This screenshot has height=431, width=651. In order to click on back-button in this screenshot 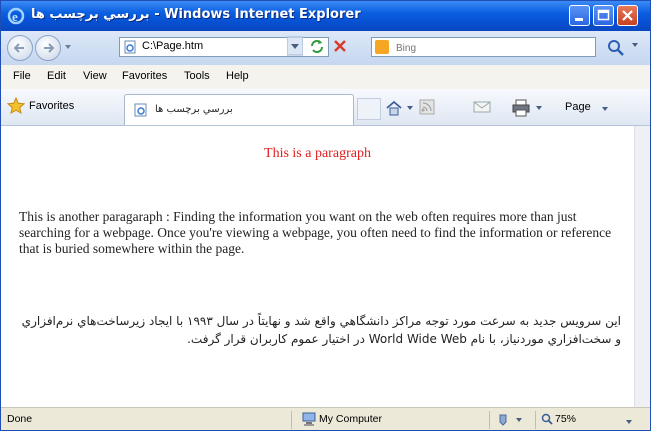, I will do `click(20, 48)`.